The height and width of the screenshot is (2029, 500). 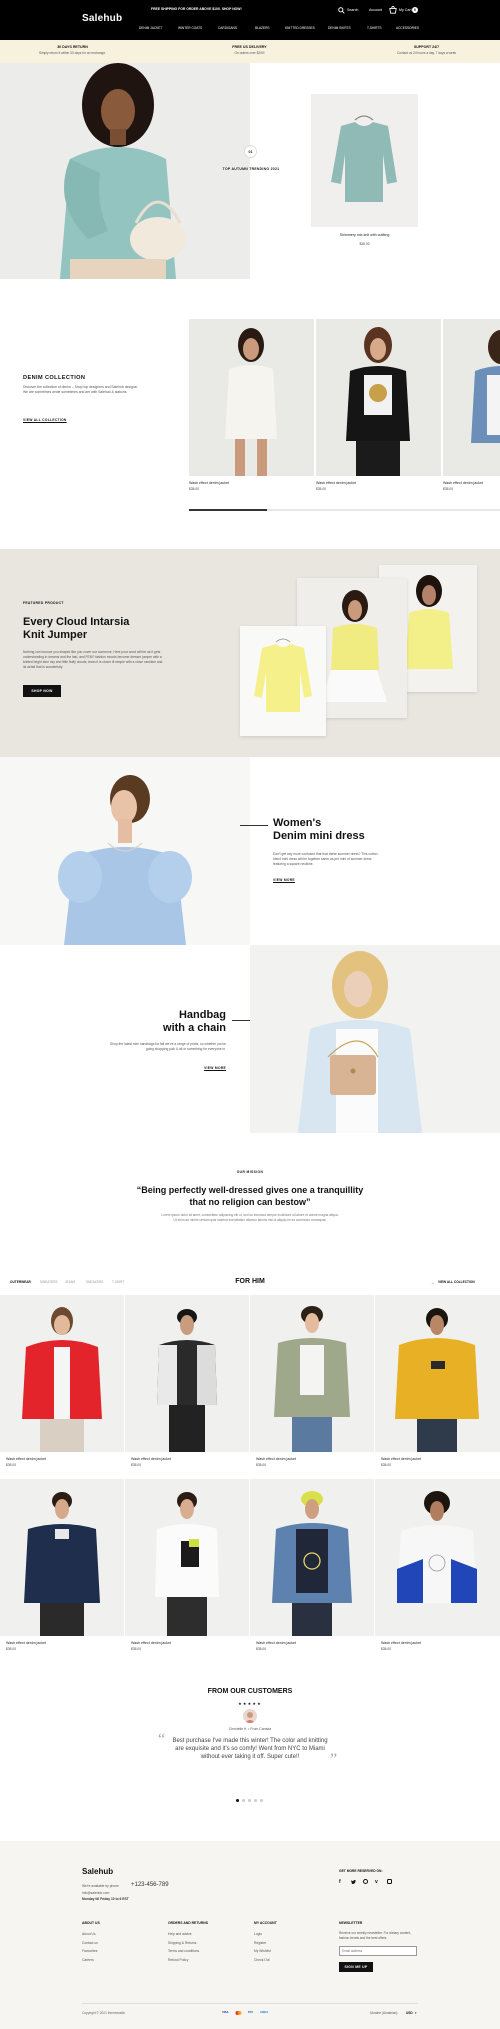 What do you see at coordinates (203, 1951) in the screenshot?
I see `footer-link-terms: Terms and conditions` at bounding box center [203, 1951].